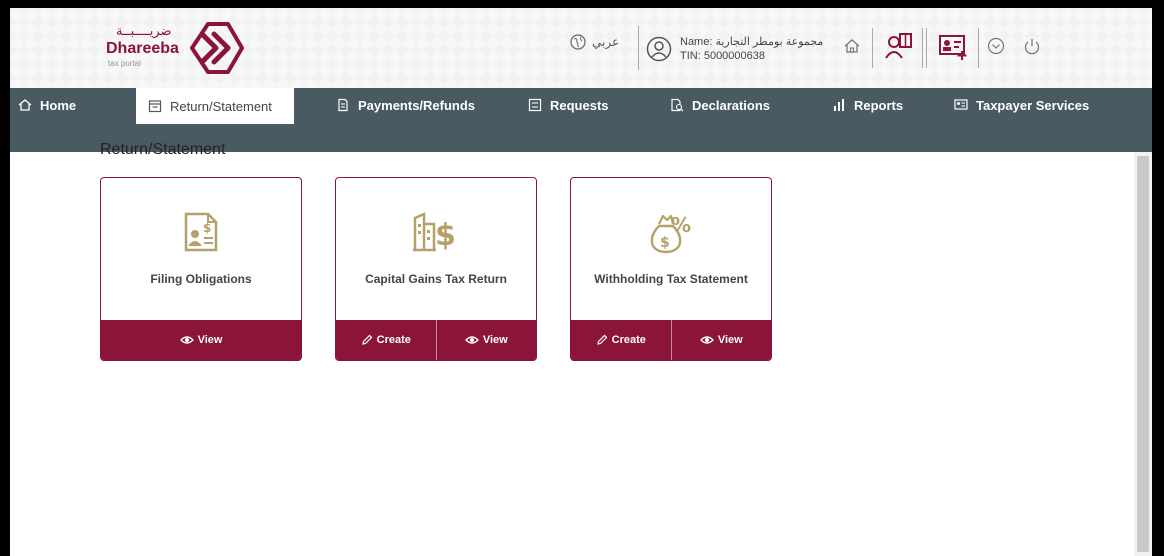 The width and height of the screenshot is (1164, 556). I want to click on withholding-create-button: Create, so click(621, 340).